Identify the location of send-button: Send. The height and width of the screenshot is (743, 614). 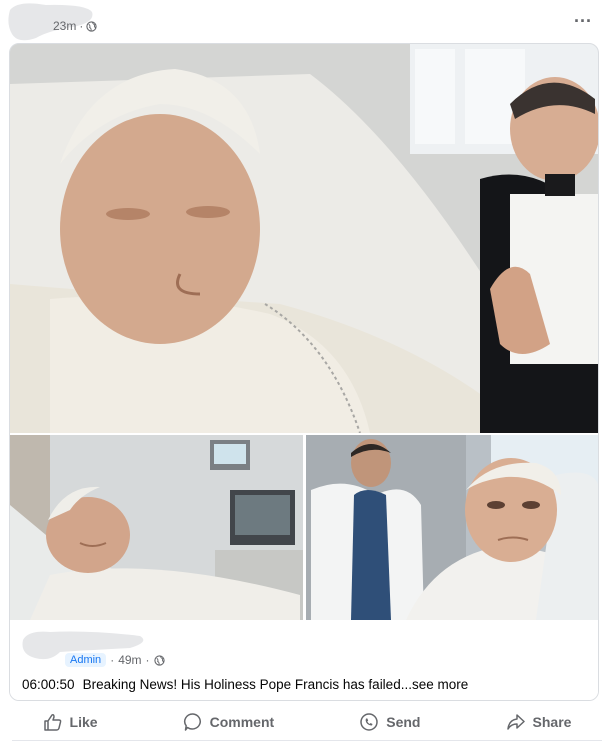
(389, 722).